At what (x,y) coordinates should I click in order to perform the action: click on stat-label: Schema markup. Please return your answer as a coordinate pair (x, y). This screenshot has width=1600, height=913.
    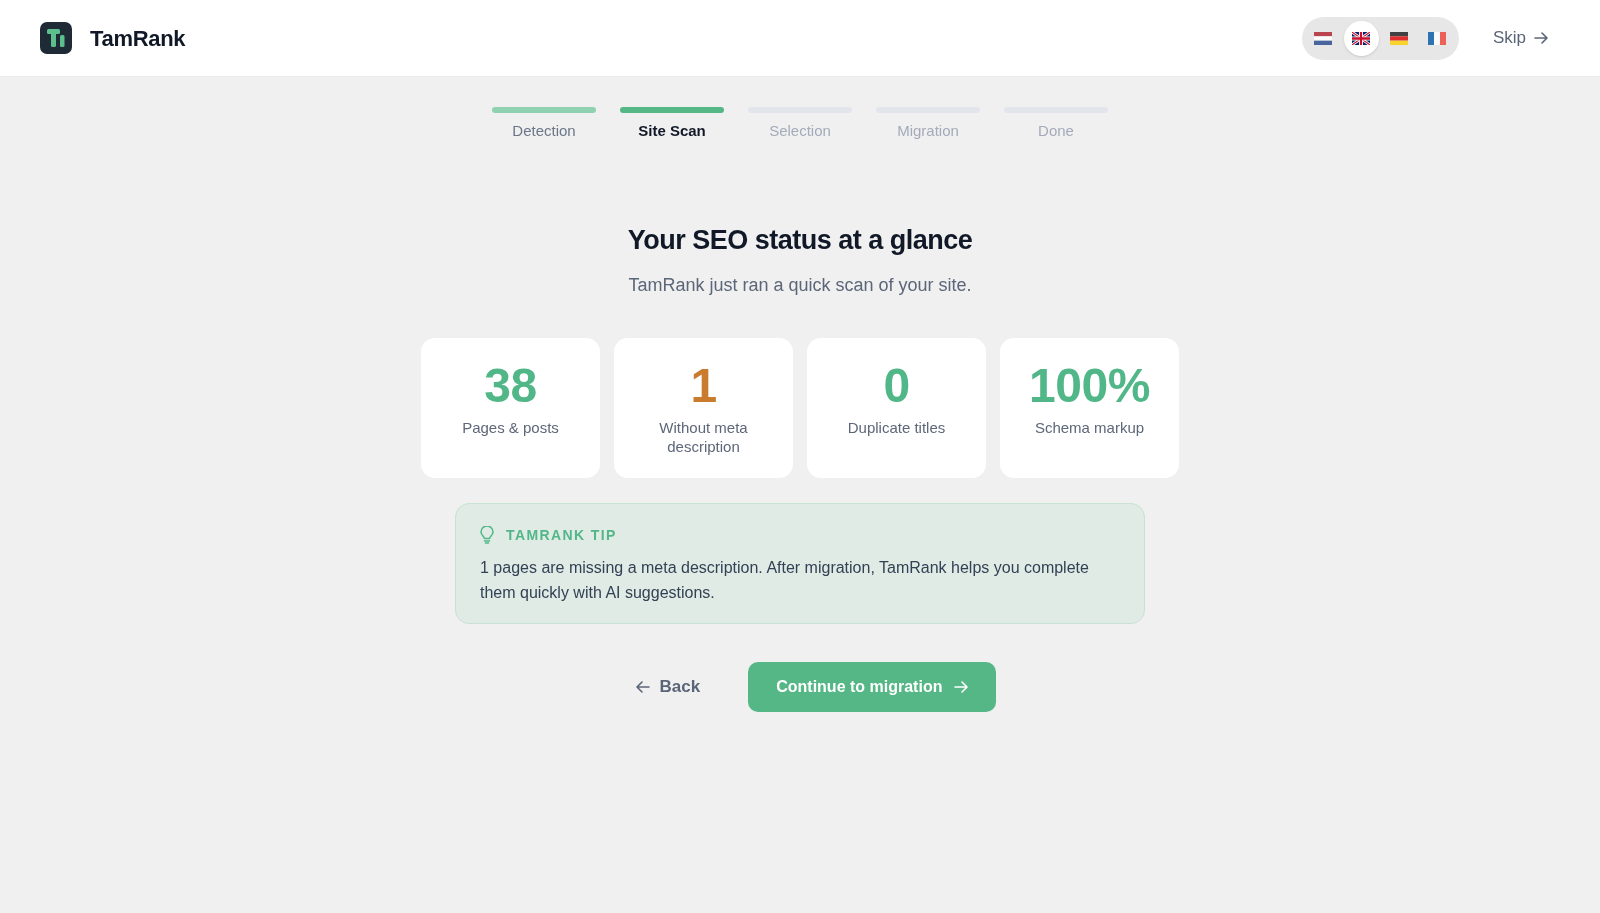
    Looking at the image, I should click on (1089, 427).